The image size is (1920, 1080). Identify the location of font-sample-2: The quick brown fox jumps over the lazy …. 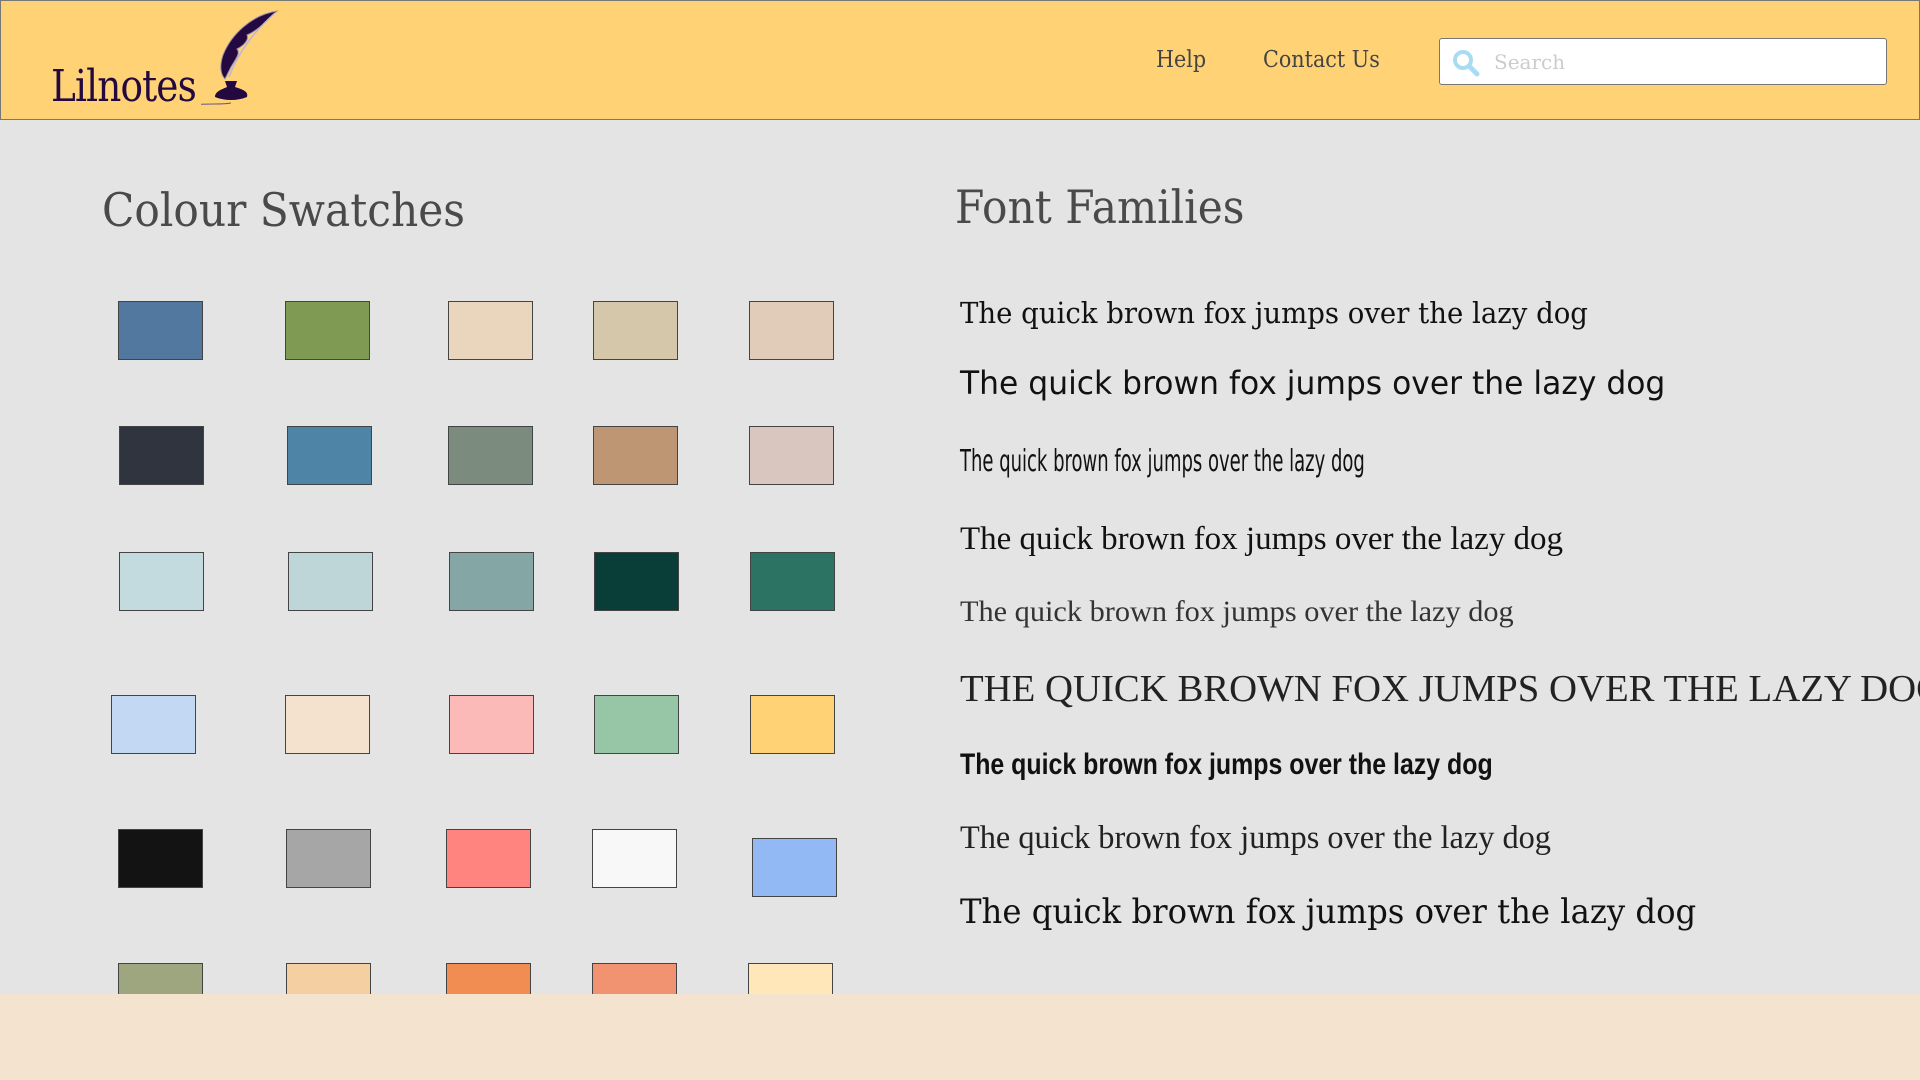
(1313, 383).